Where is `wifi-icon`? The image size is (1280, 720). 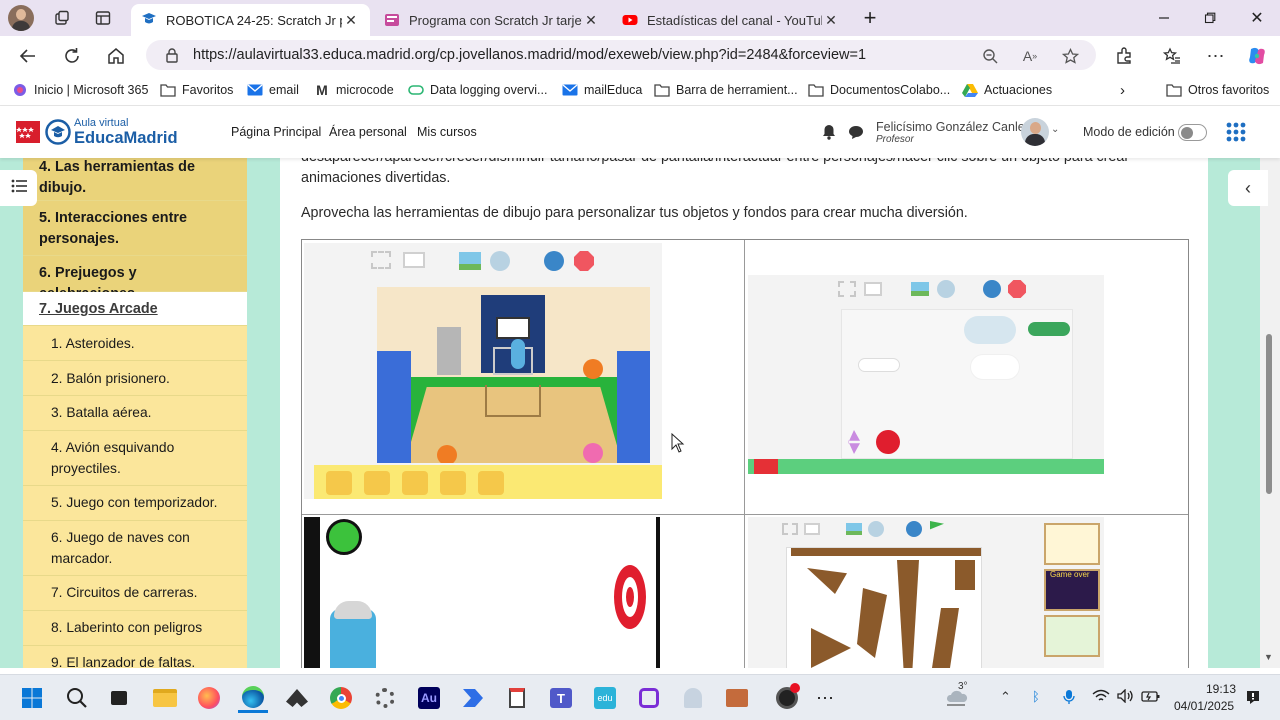 wifi-icon is located at coordinates (1101, 697).